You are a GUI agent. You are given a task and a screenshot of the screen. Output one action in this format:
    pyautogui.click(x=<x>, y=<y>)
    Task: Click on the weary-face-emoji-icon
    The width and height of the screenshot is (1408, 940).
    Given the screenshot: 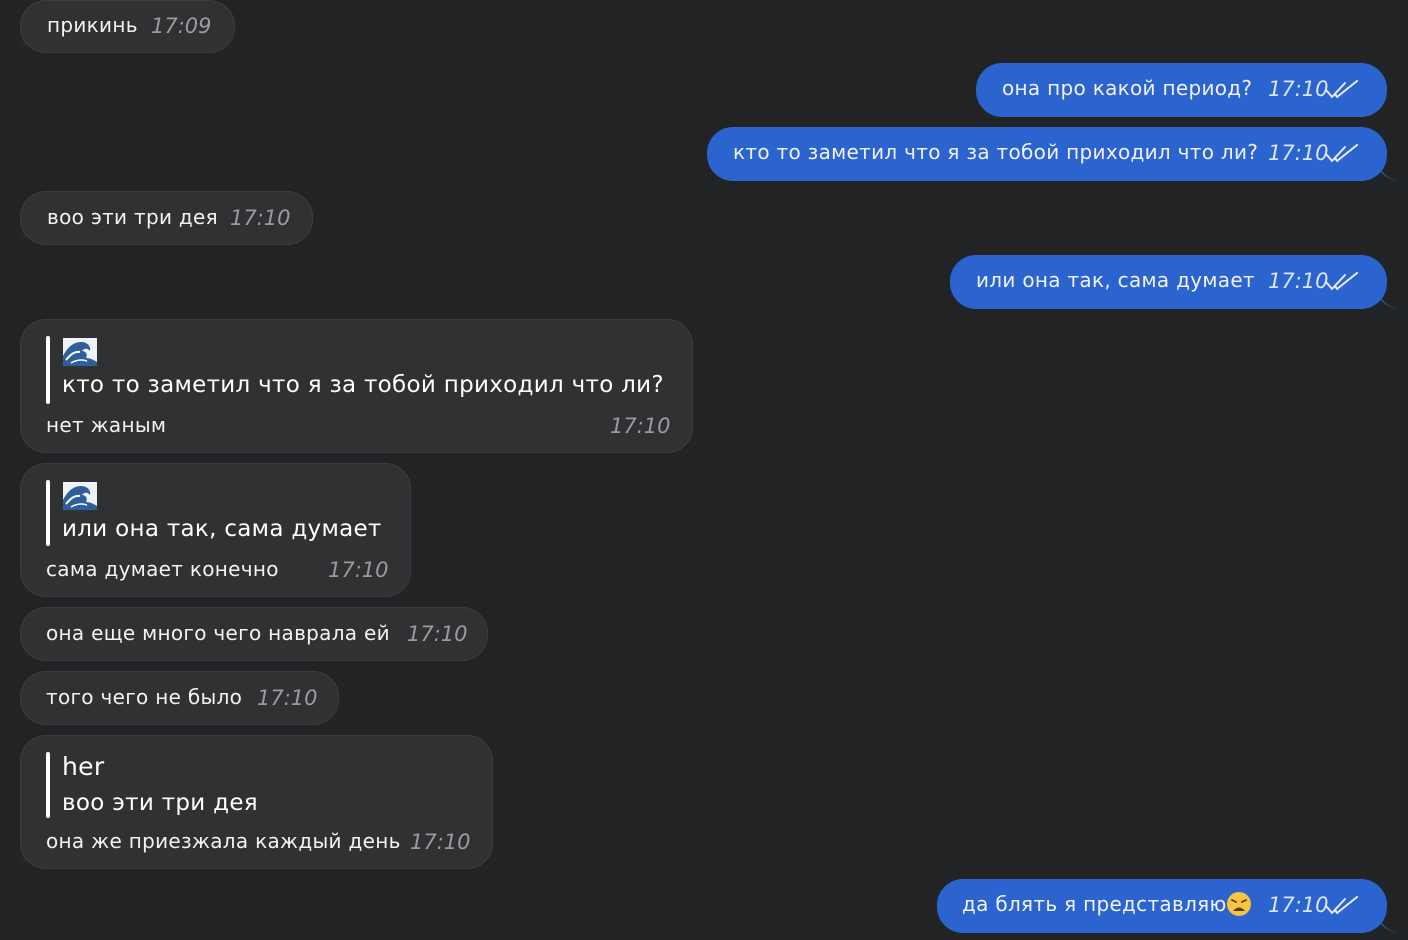 What is the action you would take?
    pyautogui.click(x=1239, y=904)
    